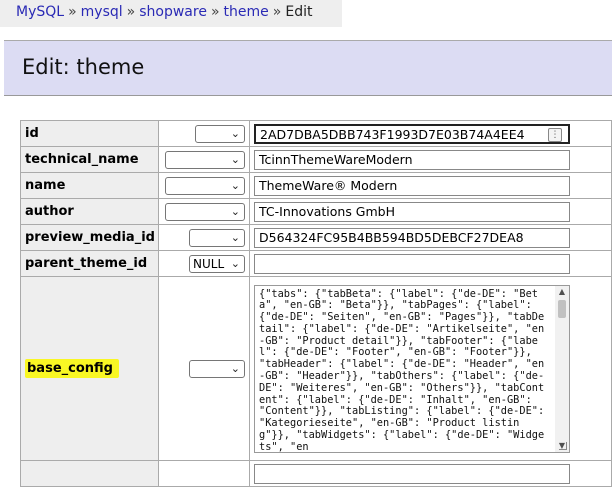 The image size is (612, 487). What do you see at coordinates (205, 159) in the screenshot?
I see `function-select-technical-name: ⌄` at bounding box center [205, 159].